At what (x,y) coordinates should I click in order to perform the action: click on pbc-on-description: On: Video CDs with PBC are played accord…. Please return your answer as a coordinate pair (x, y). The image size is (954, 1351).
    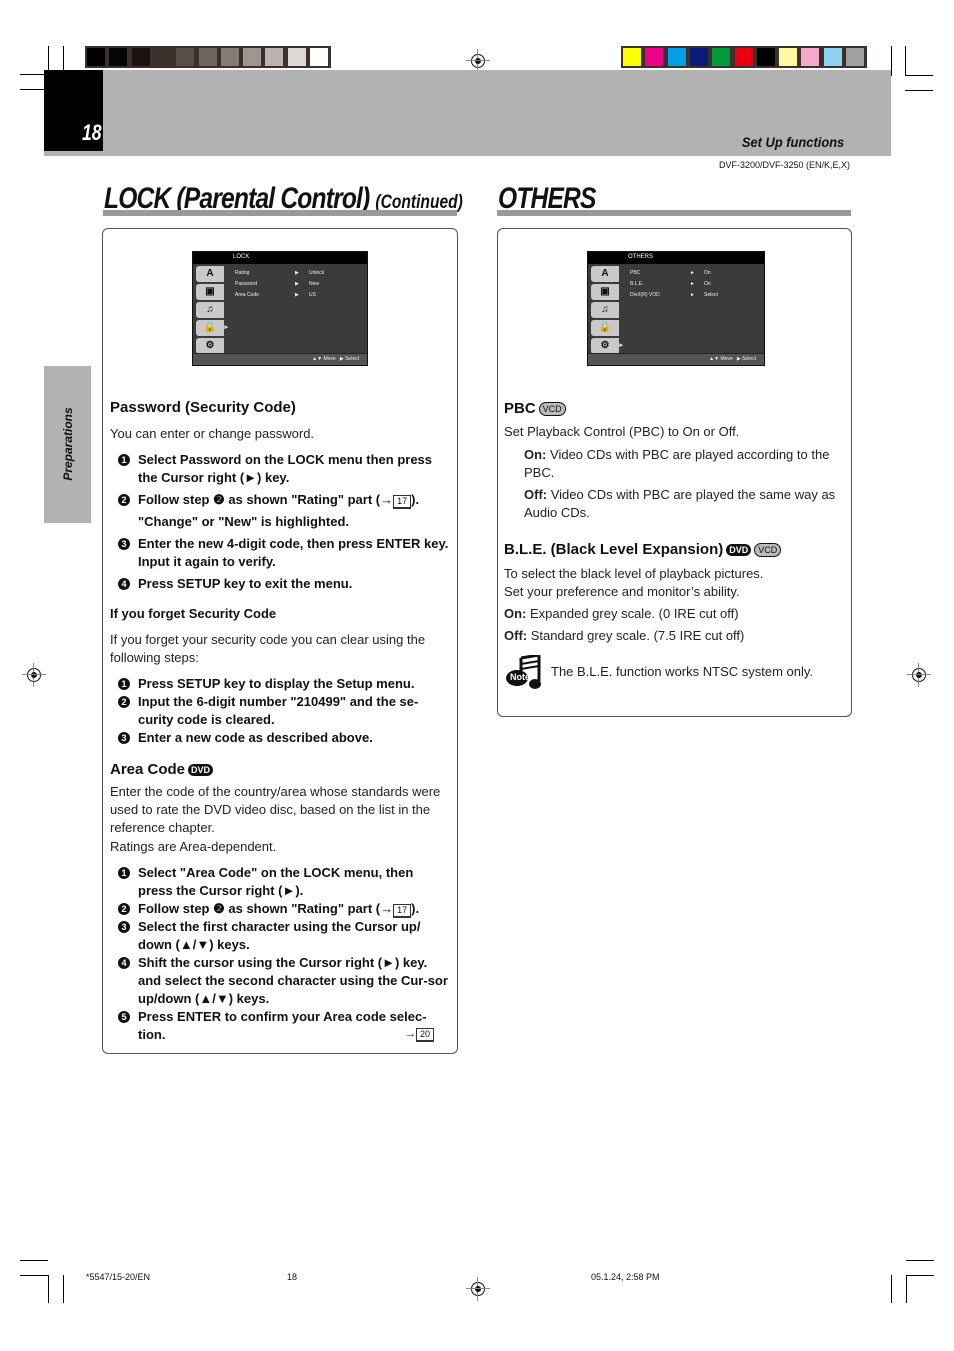
    Looking at the image, I should click on (685, 464).